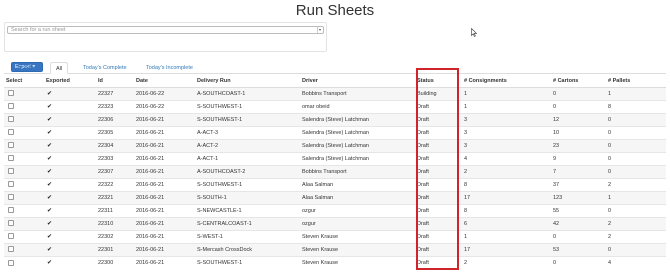 The height and width of the screenshot is (273, 670). I want to click on col-header-driver: Driver, so click(357, 82).